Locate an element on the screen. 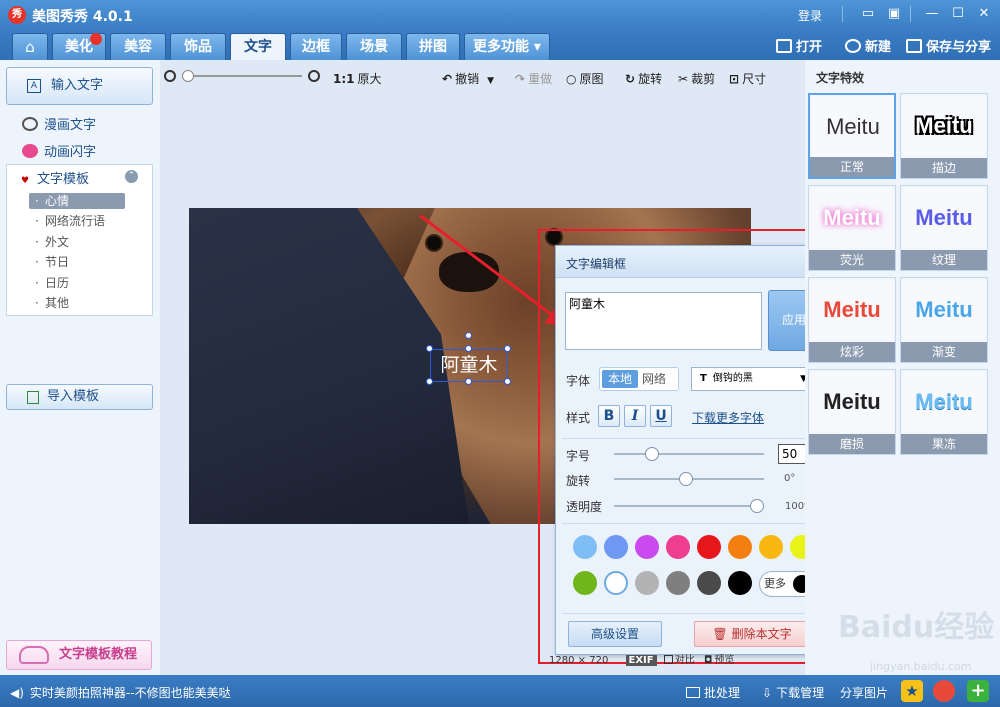  weibo-icon is located at coordinates (944, 691).